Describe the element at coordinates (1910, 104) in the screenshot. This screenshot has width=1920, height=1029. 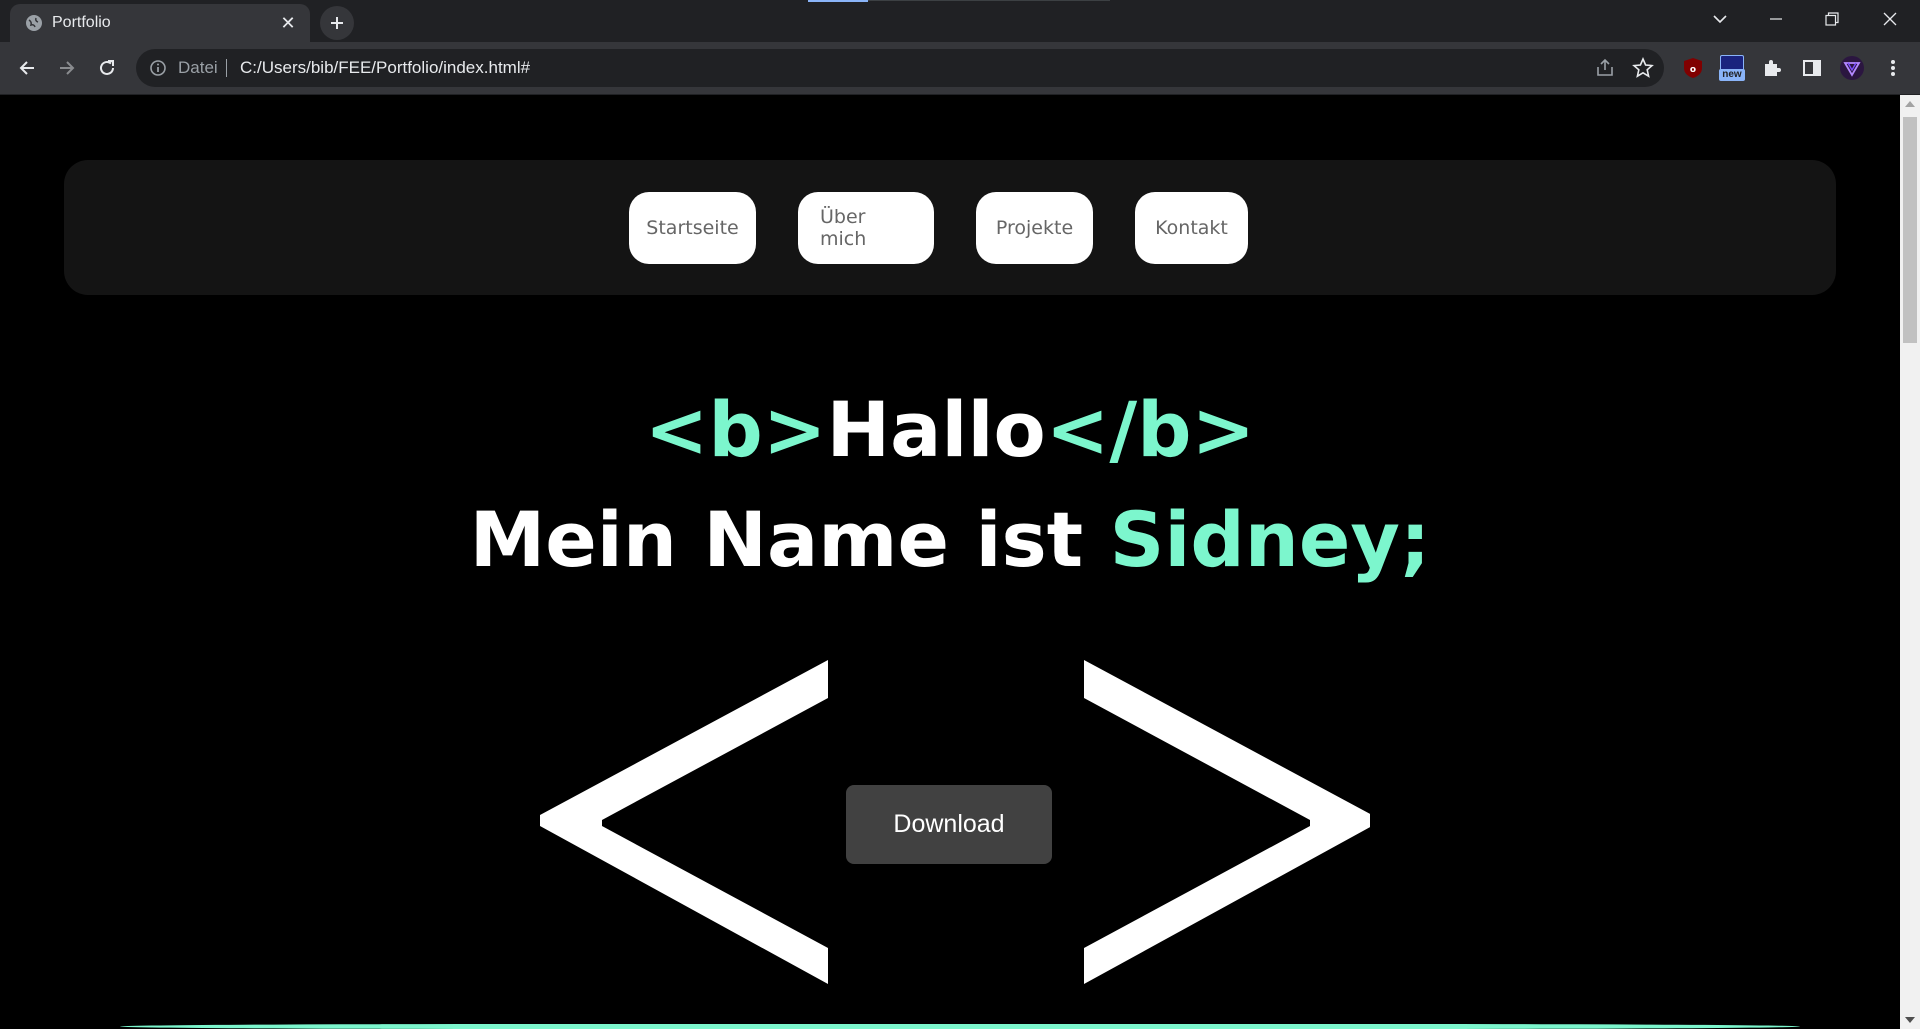
I see `scroll-up-arrow-icon` at that location.